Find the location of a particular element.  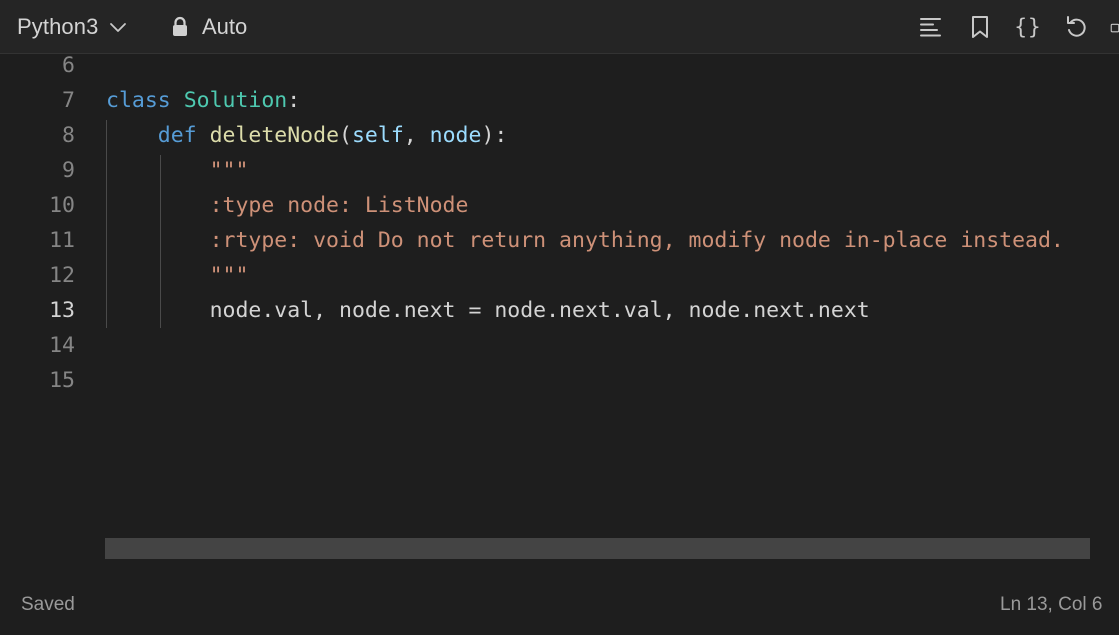

bookmark-icon is located at coordinates (980, 27).